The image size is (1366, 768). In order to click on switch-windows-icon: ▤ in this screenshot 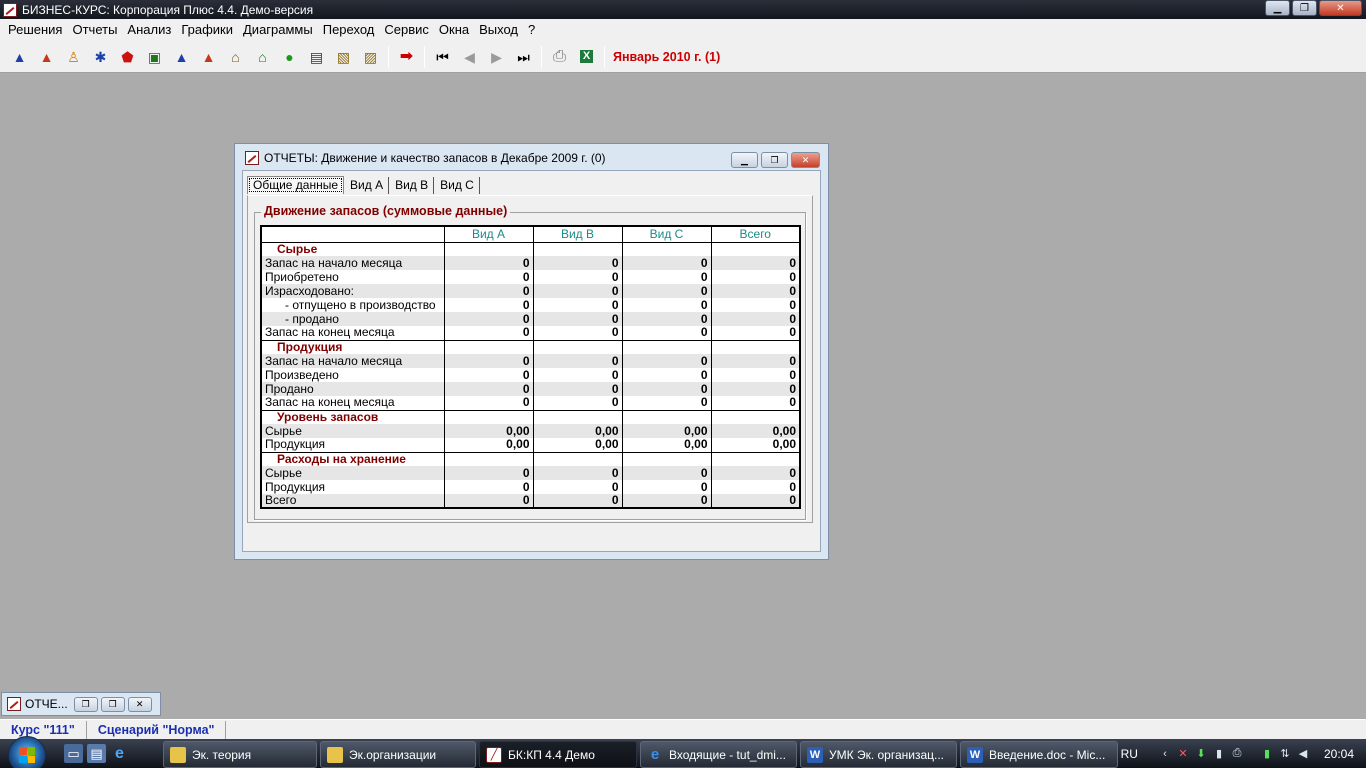, I will do `click(96, 753)`.